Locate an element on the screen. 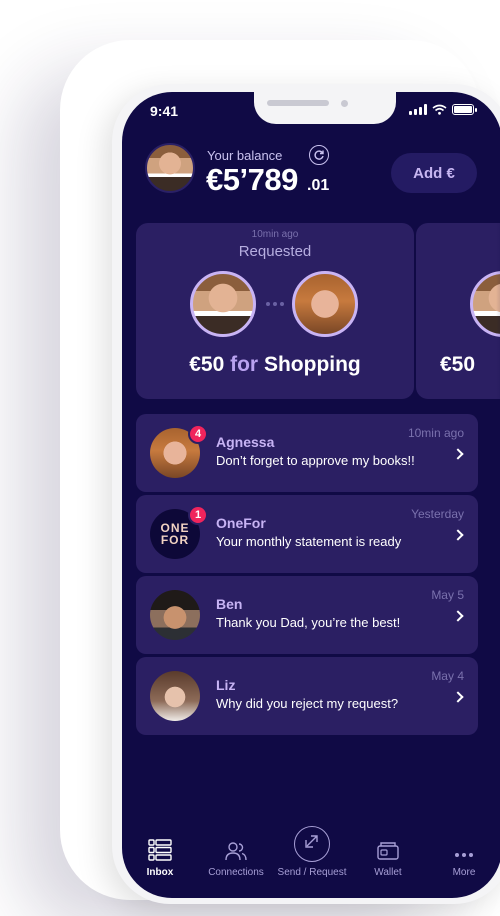  tab-send-request: Send / Request is located at coordinates (312, 849).